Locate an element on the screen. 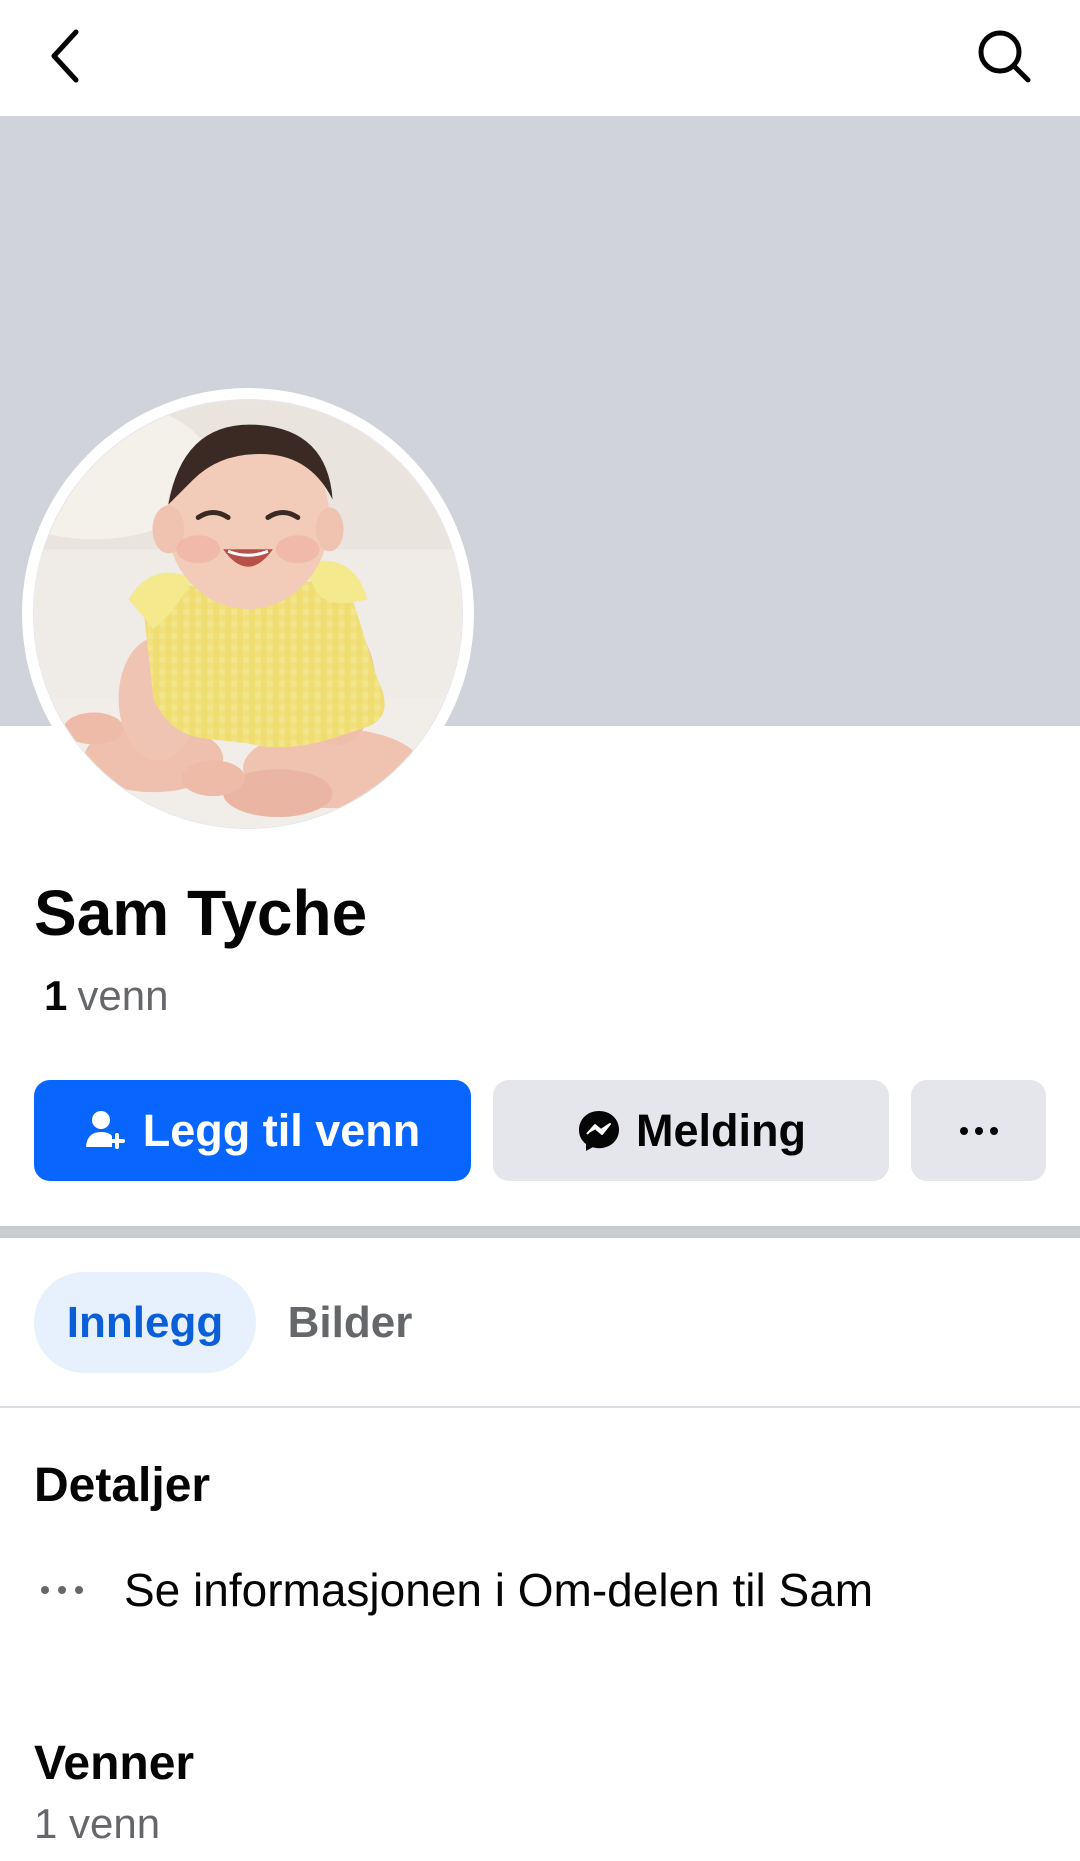 The image size is (1080, 1861). add-friend-label: Legg til venn is located at coordinates (281, 1130).